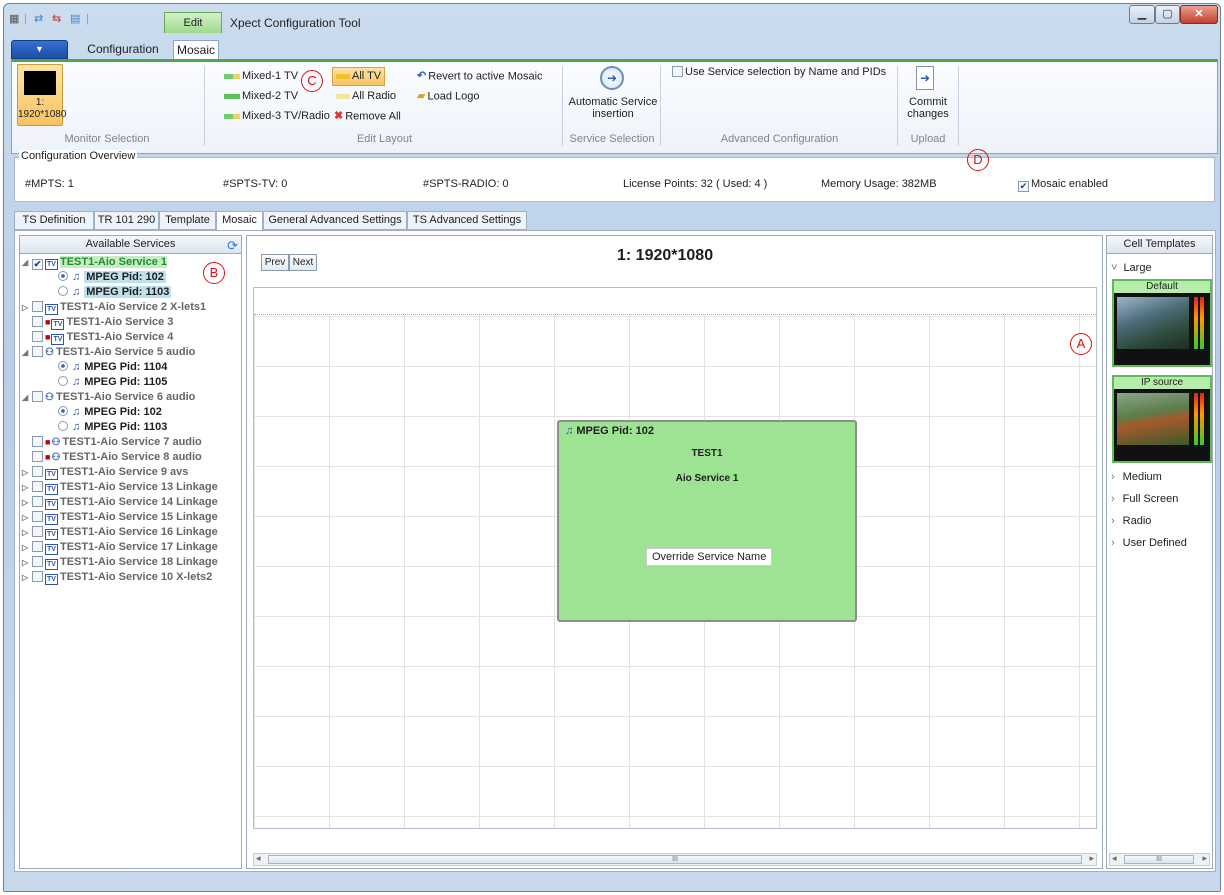 Image resolution: width=1224 pixels, height=895 pixels. Describe the element at coordinates (1162, 419) in the screenshot. I see `template-ip-source: IP source` at that location.